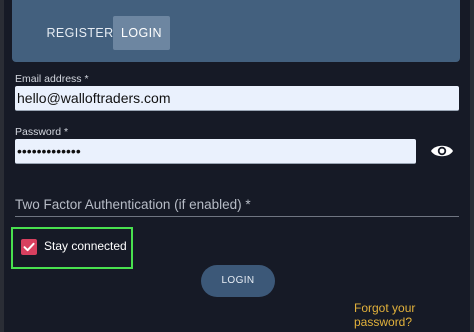 The image size is (474, 332). I want to click on tab-login: LOGIN, so click(141, 33).